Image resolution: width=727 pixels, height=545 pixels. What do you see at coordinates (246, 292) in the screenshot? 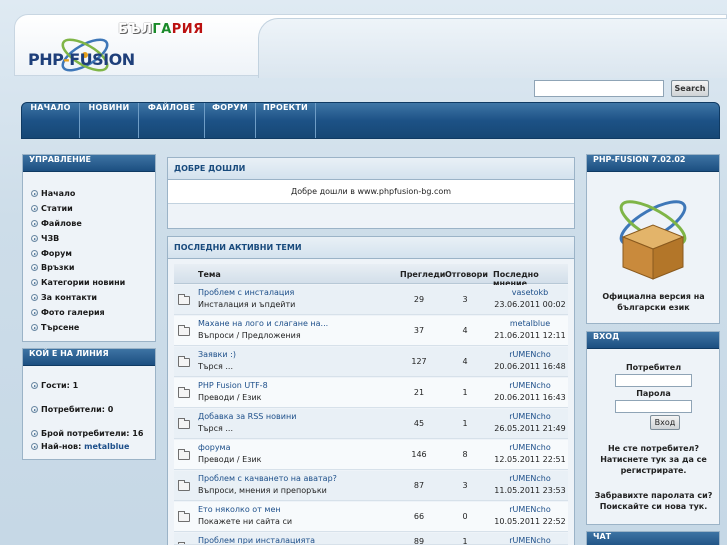
I see `topic-link: Проблем с инсталация` at bounding box center [246, 292].